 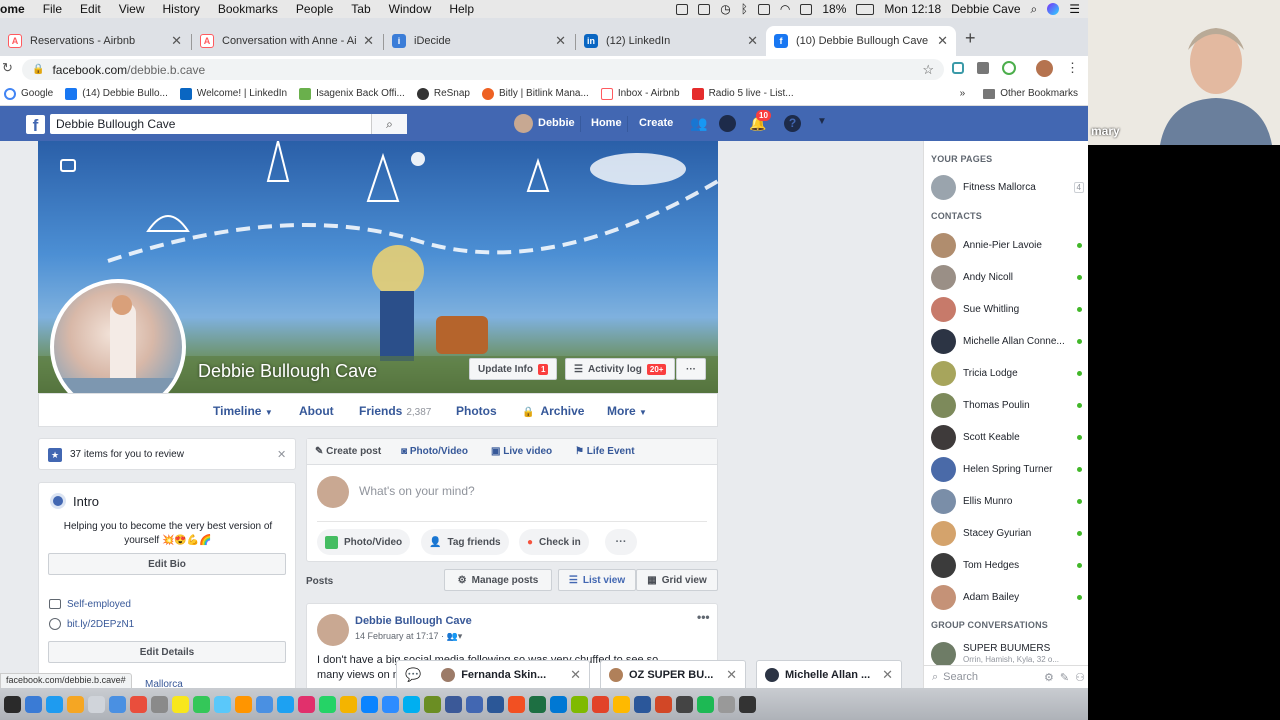 I want to click on battery-percent: 18%, so click(x=834, y=9).